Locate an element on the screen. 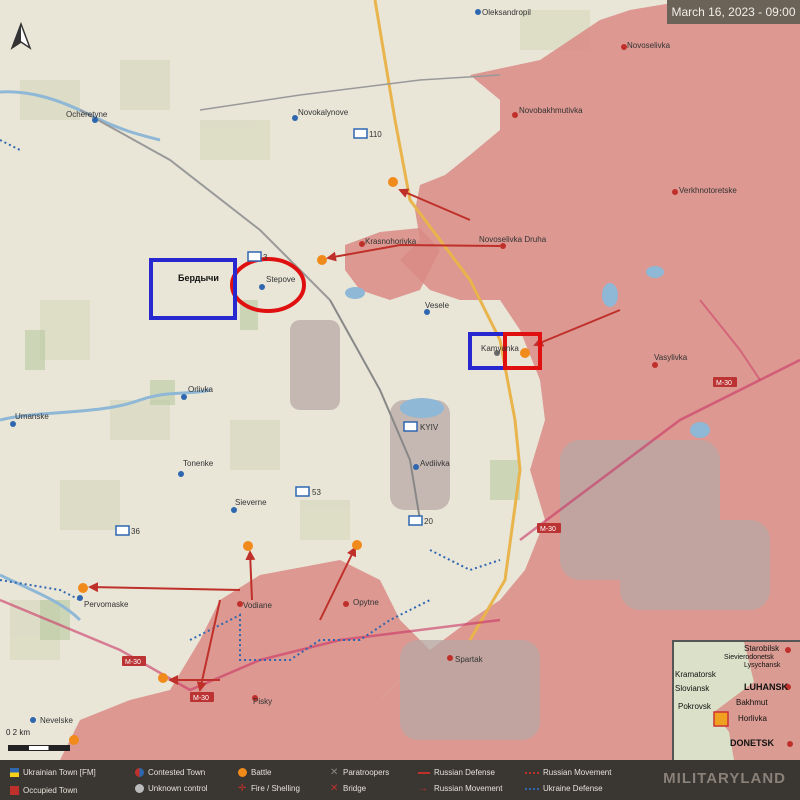  town-label-novobakhmutivka: Novobakhmutivka is located at coordinates (551, 110).